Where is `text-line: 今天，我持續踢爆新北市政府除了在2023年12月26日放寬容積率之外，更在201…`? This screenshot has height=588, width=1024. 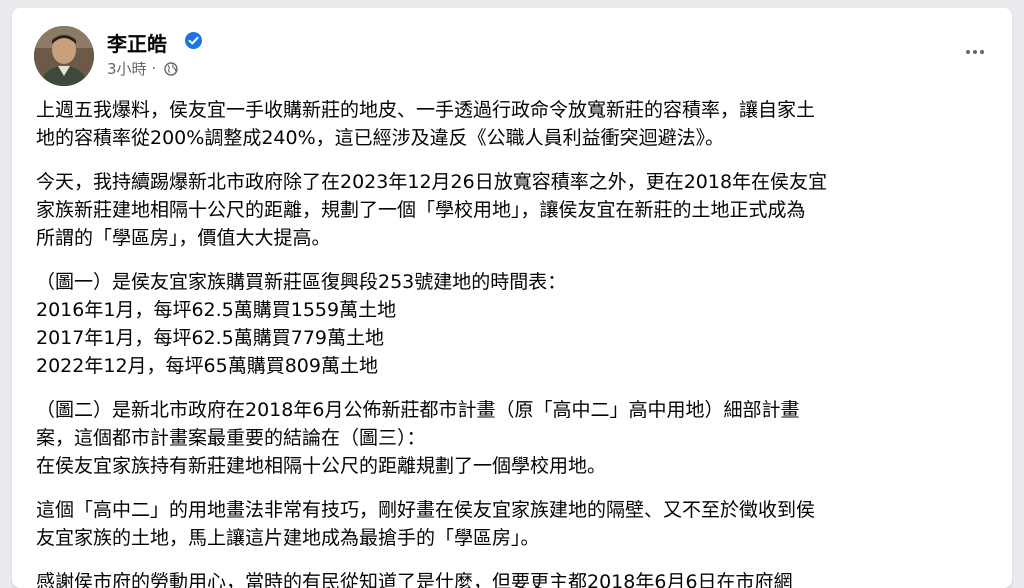 text-line: 今天，我持續踢爆新北市政府除了在2023年12月26日放寬容積率之外，更在201… is located at coordinates (432, 182).